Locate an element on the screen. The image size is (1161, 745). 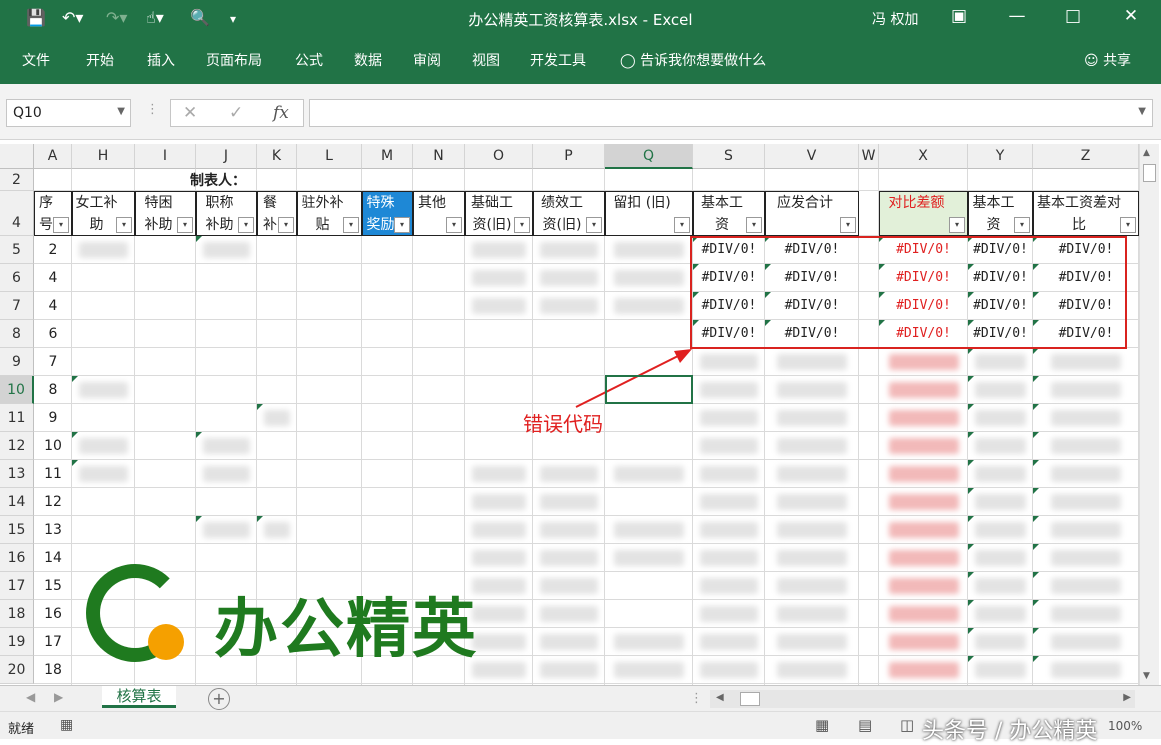
cell-a12: 10 is located at coordinates (53, 446).